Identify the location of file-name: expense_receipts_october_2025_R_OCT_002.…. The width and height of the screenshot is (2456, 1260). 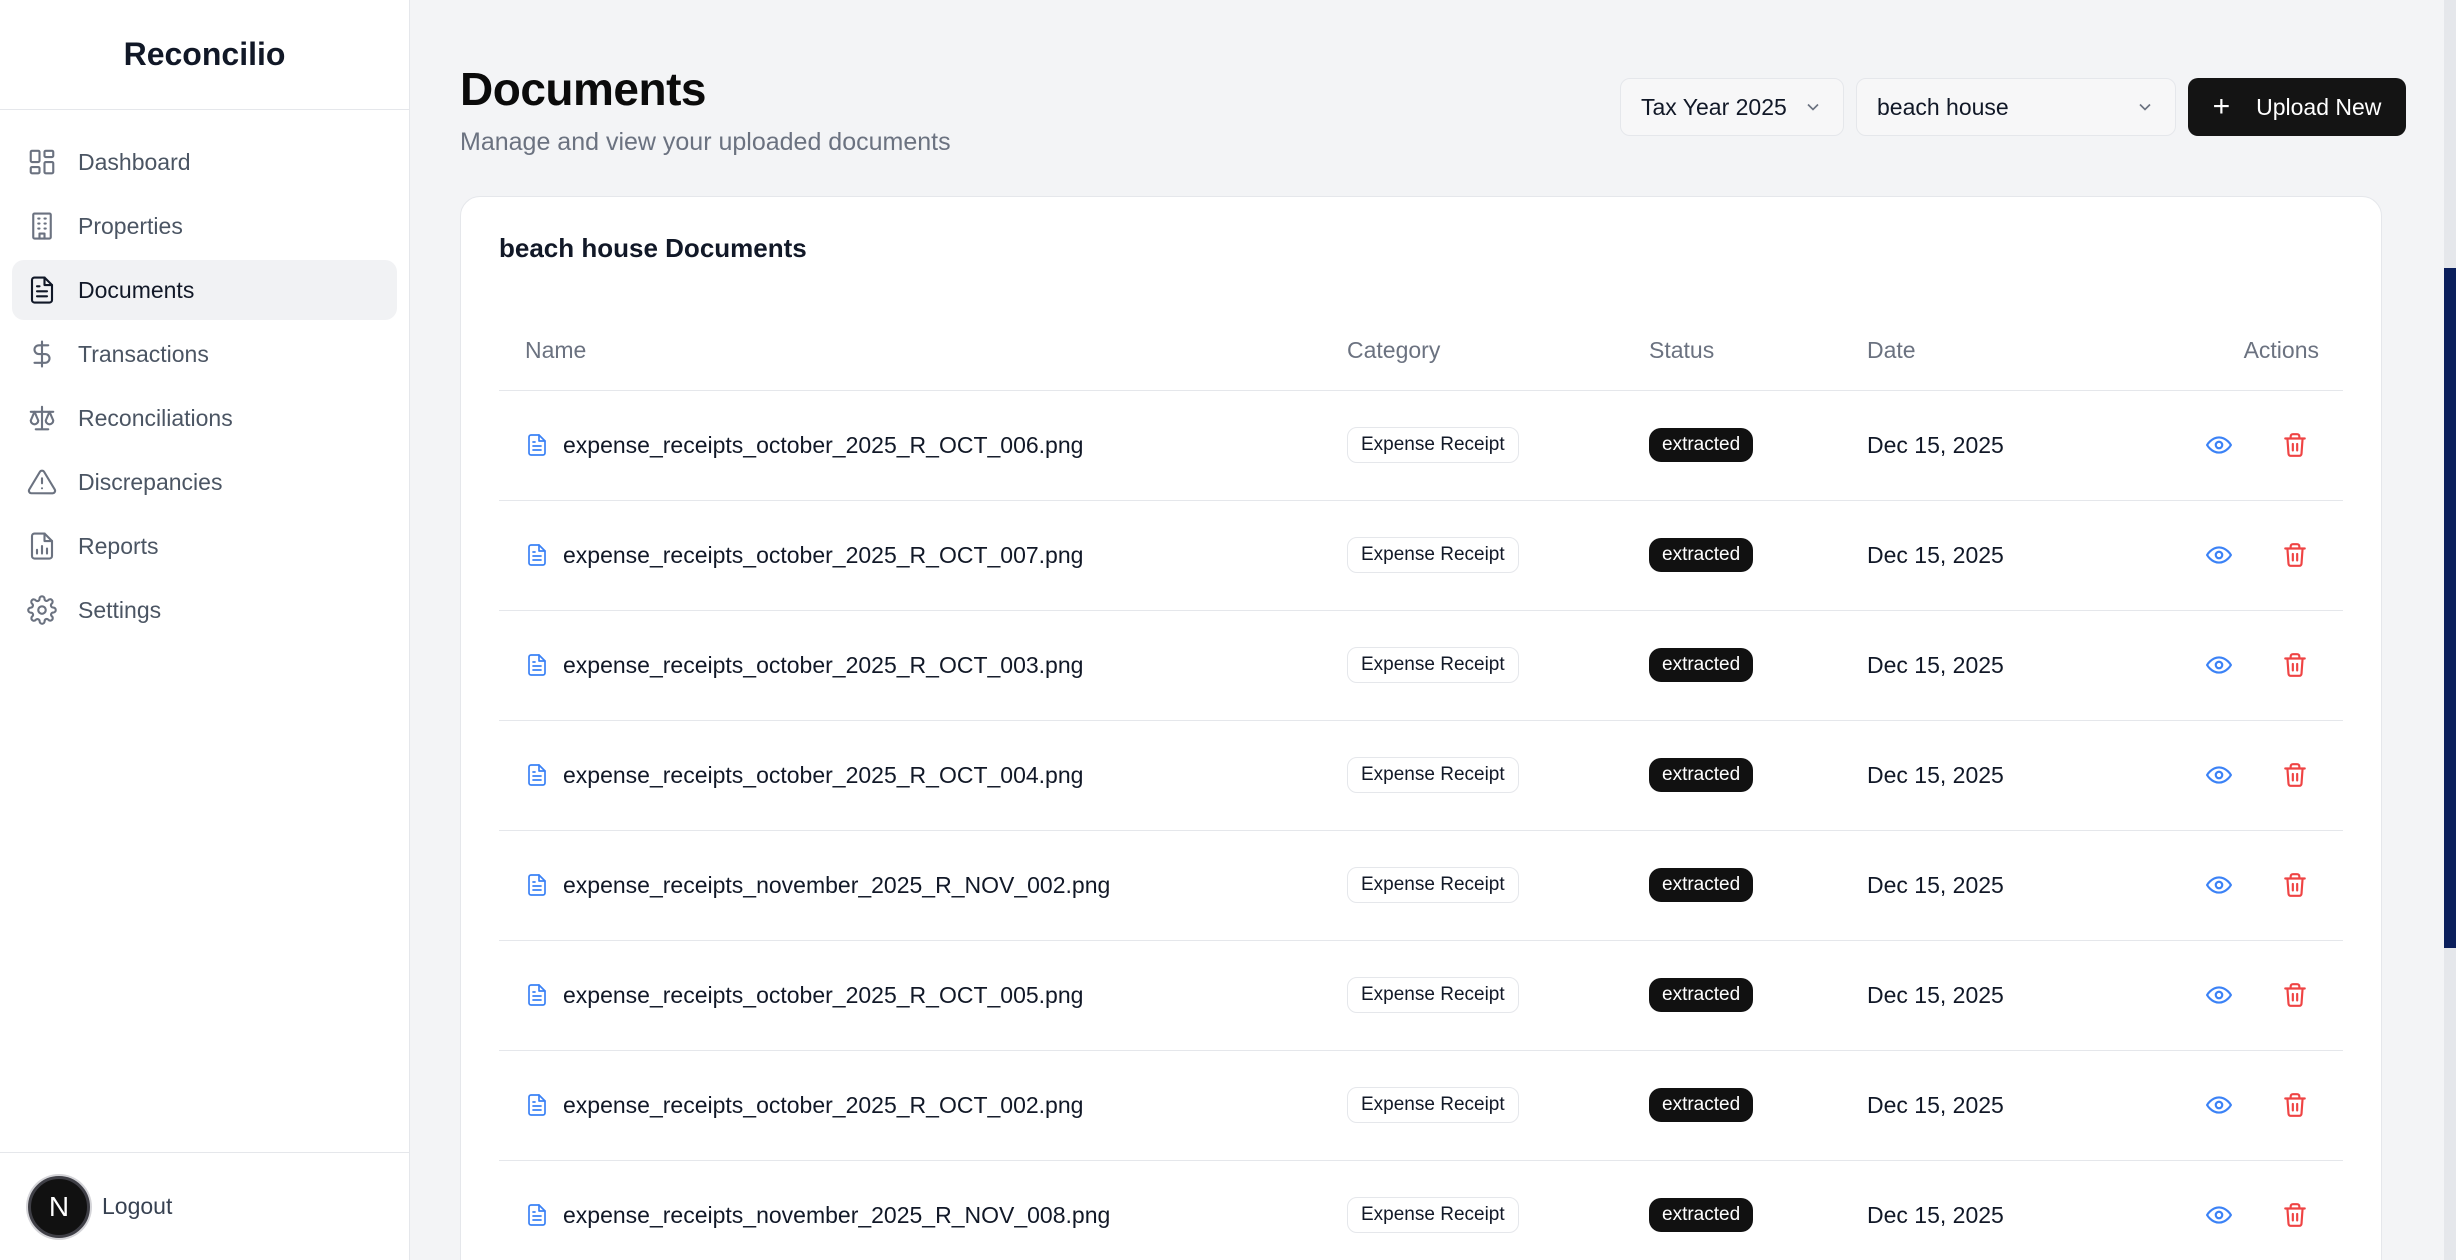
(936, 1105).